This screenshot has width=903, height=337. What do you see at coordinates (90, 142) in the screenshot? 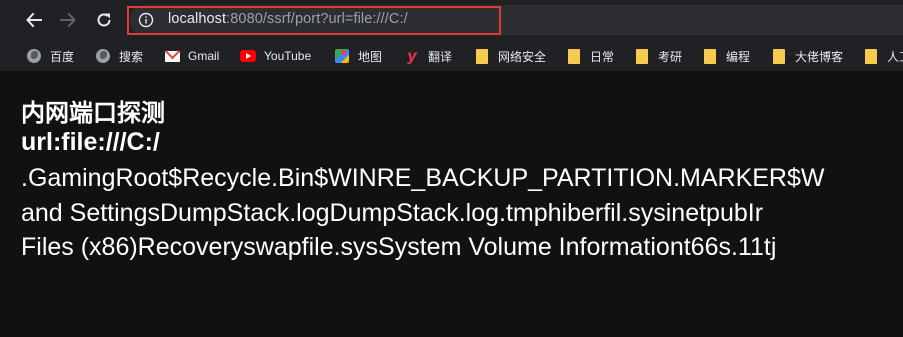
I see `url-heading: url:file:///C:/` at bounding box center [90, 142].